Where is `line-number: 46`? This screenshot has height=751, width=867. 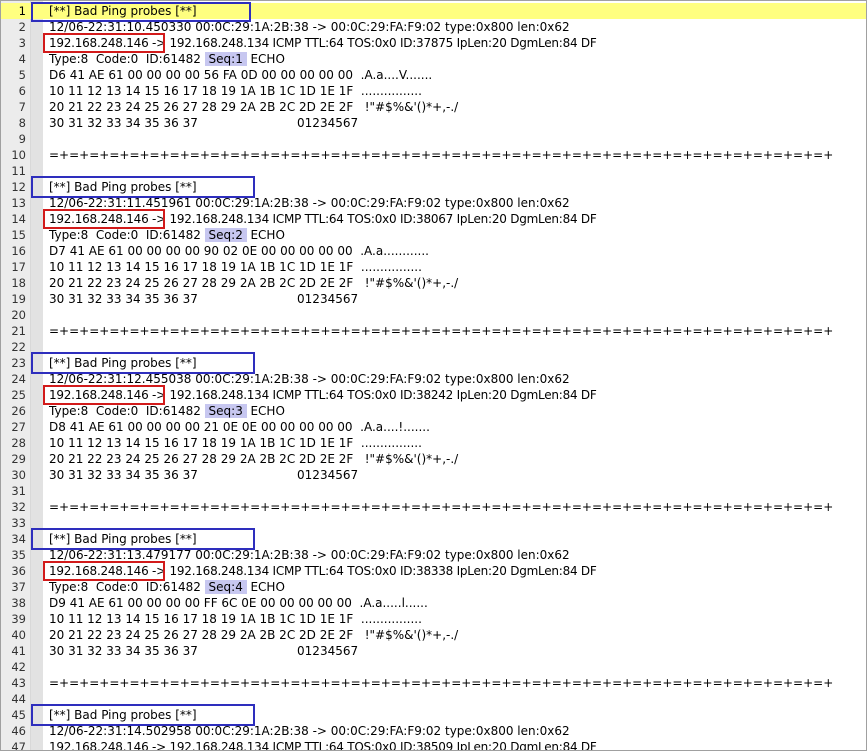 line-number: 46 is located at coordinates (18, 731).